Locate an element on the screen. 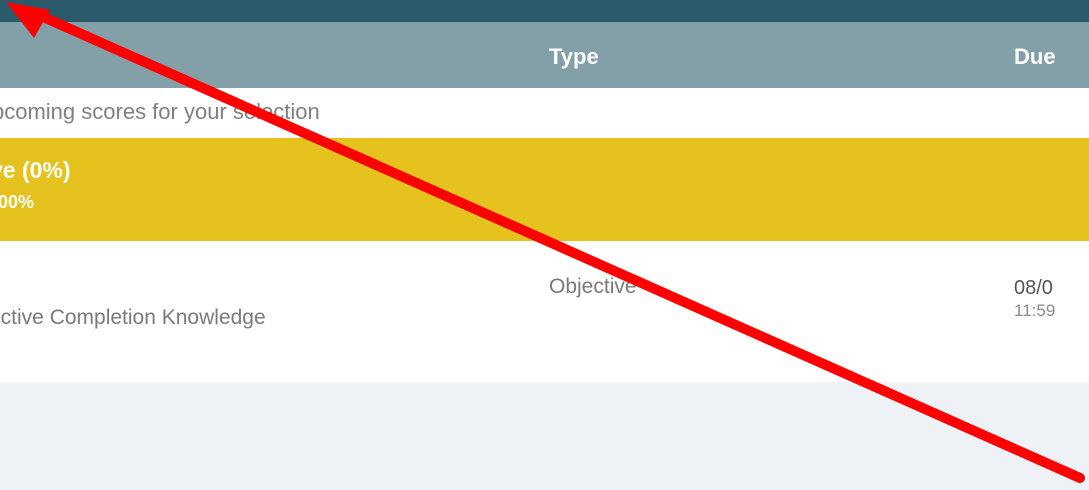  assignment-subtitle: ective Completion Knowledge is located at coordinates (133, 317).